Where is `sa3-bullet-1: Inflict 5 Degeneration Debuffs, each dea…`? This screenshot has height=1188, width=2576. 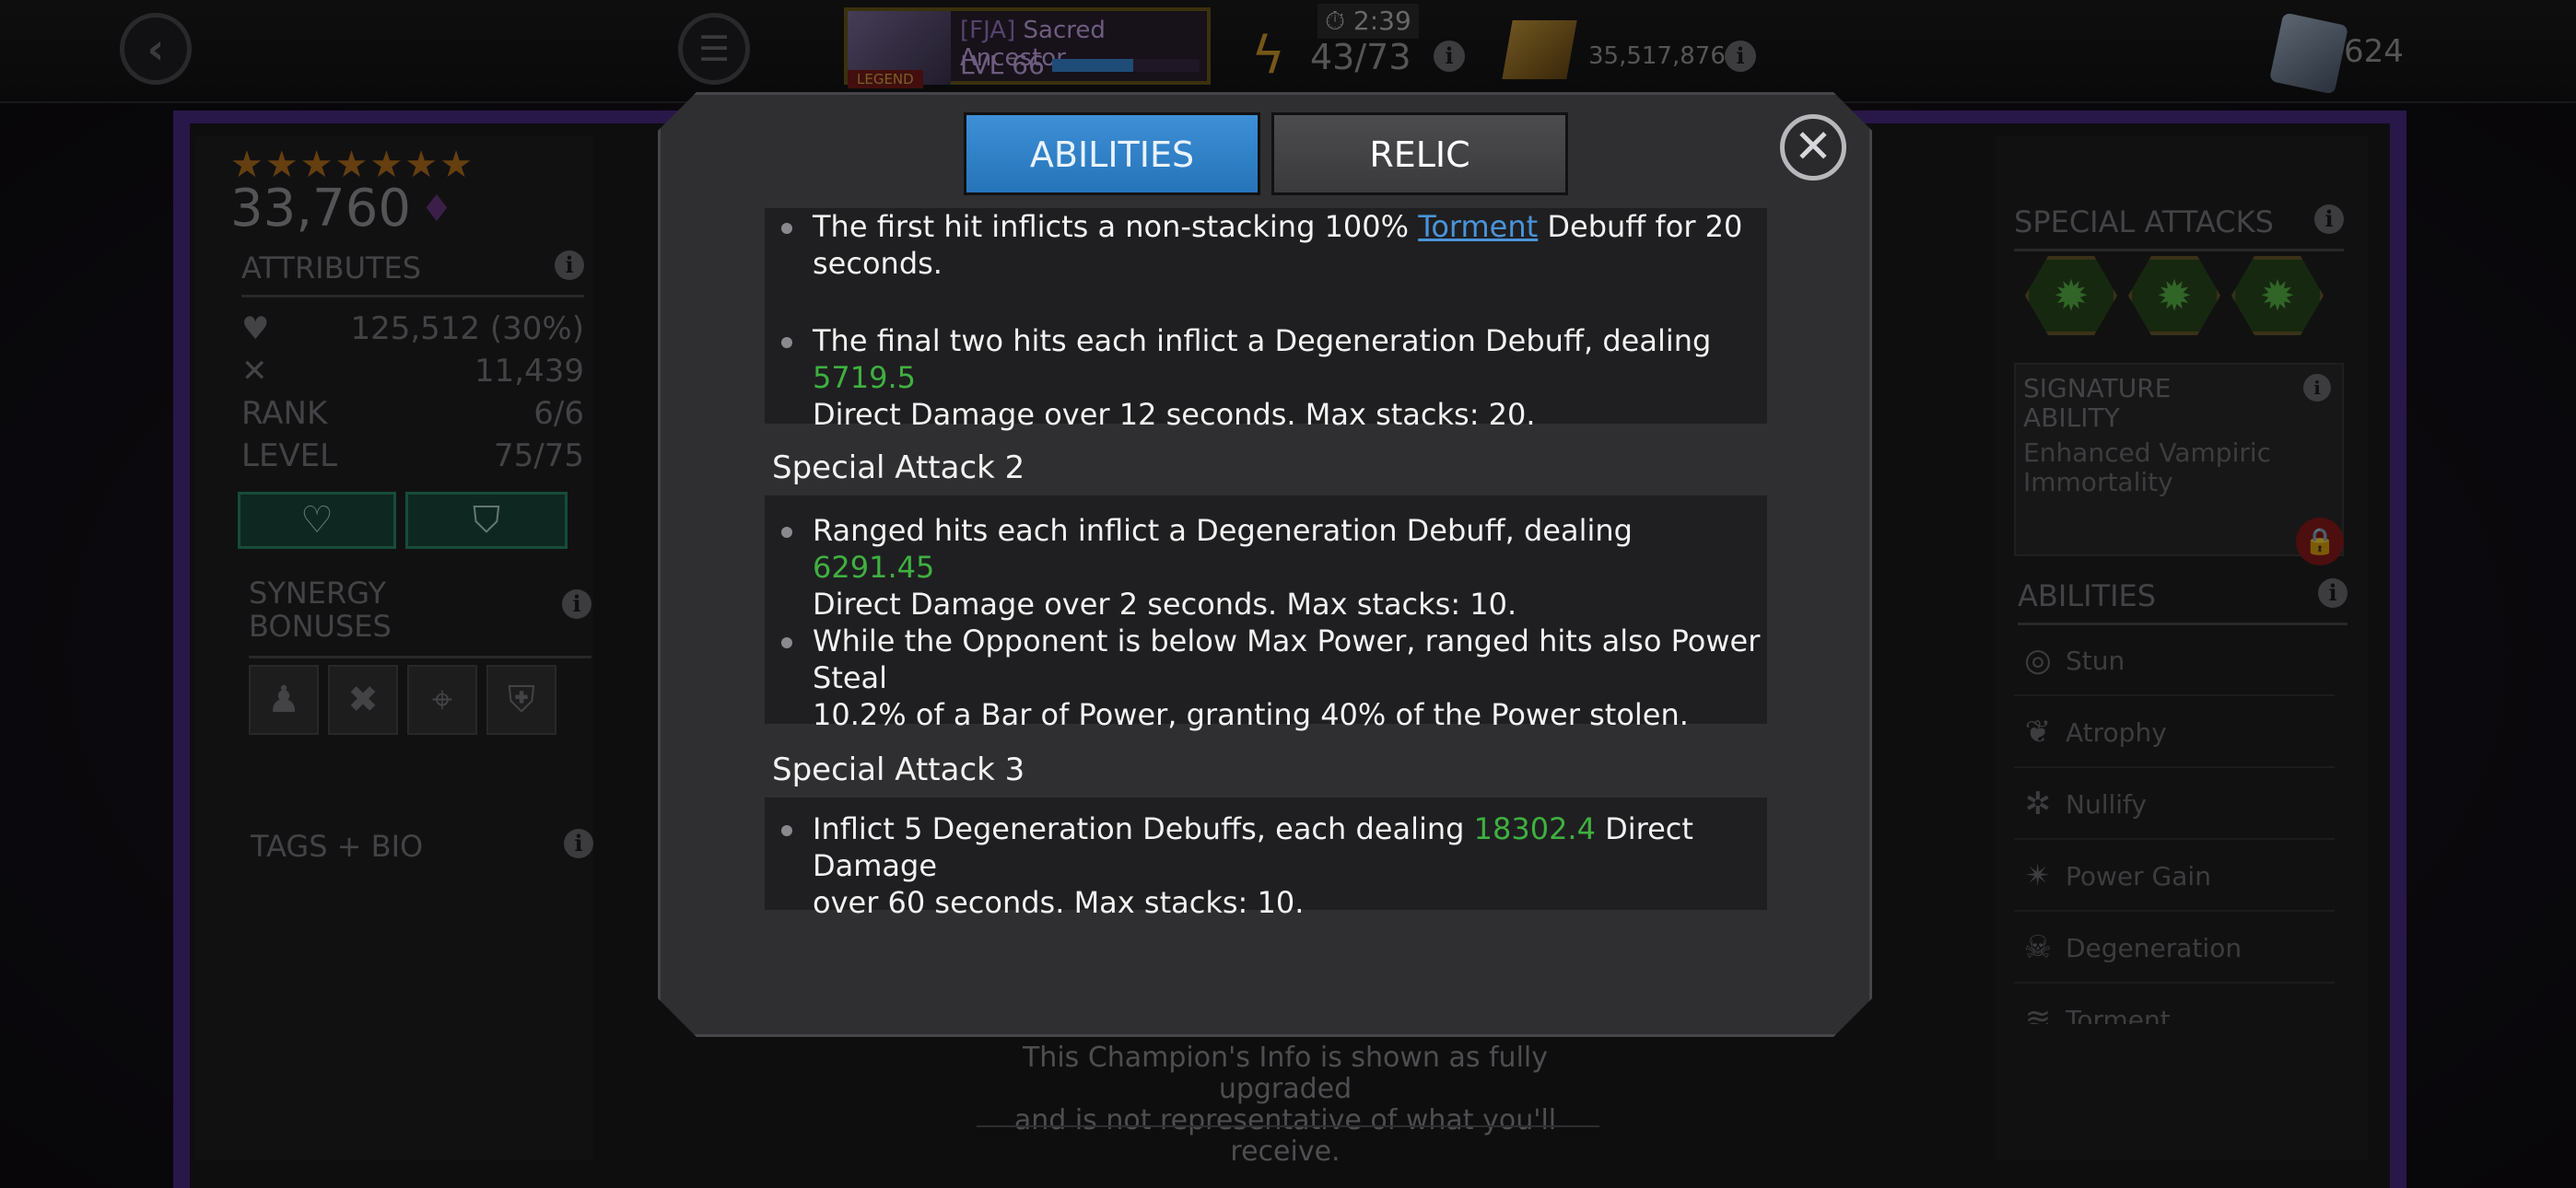
sa3-bullet-1: Inflict 5 Degeneration Debuffs, each dea… is located at coordinates (1287, 865).